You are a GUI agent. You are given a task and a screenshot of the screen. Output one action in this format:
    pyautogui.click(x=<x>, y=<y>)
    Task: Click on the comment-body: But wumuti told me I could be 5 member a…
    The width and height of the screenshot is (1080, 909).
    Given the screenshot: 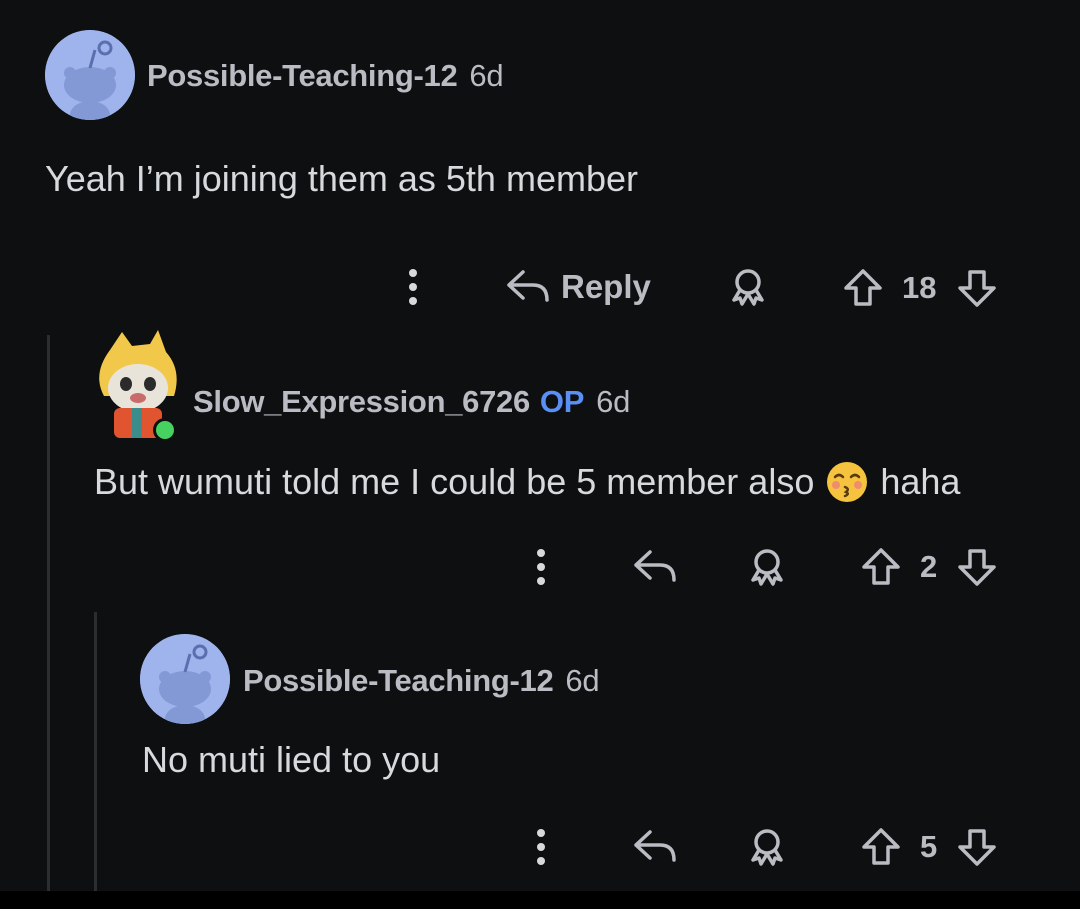 What is the action you would take?
    pyautogui.click(x=454, y=481)
    